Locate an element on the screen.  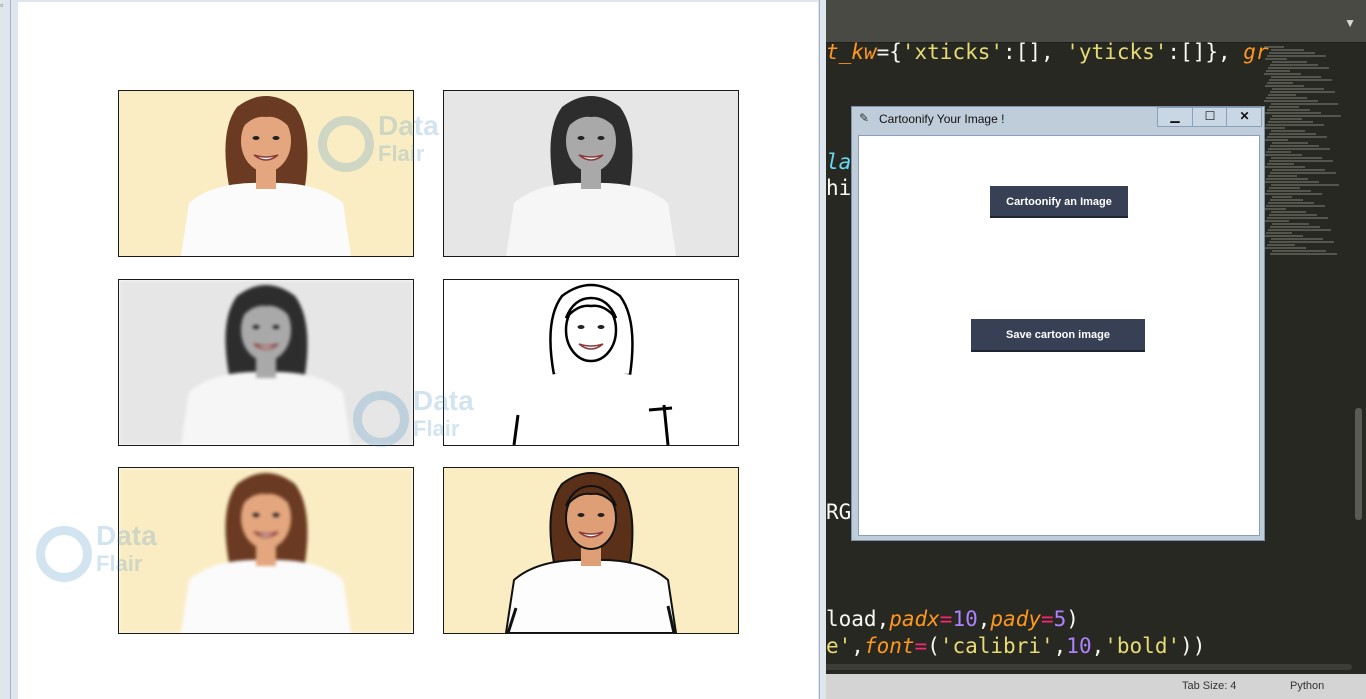
vertical-scrollbar is located at coordinates (1358, 464).